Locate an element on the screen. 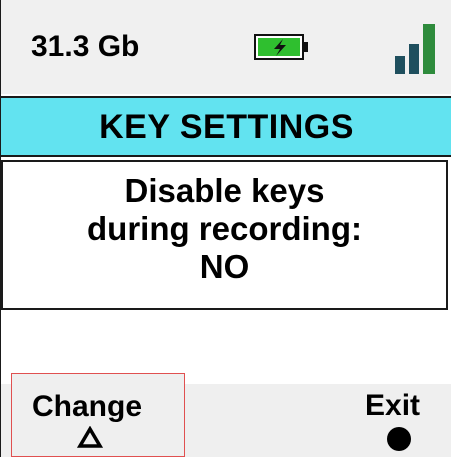 This screenshot has width=451, height=457. setting-value: NO is located at coordinates (224, 266).